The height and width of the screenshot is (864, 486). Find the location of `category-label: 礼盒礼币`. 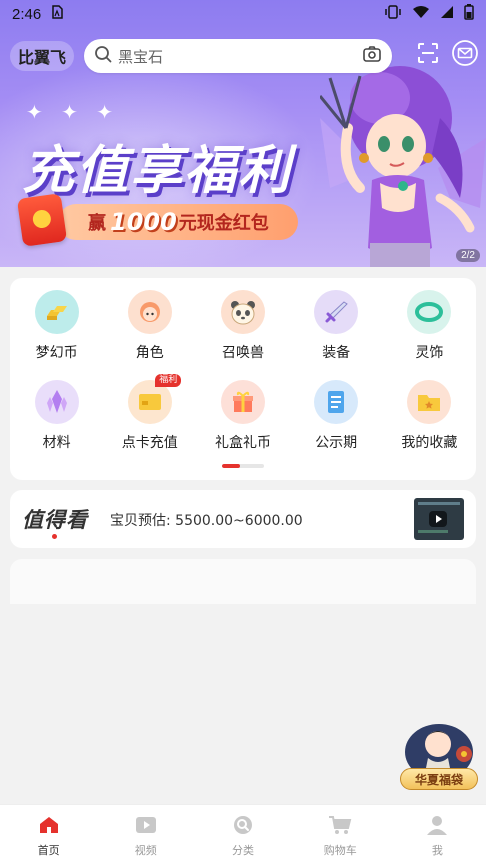

category-label: 礼盒礼币 is located at coordinates (242, 443).